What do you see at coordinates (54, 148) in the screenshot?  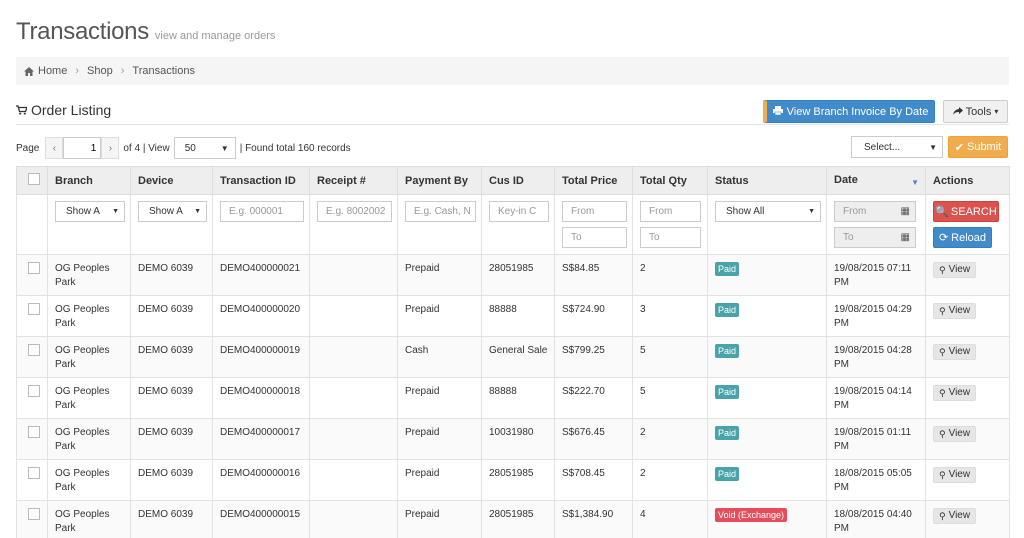 I see `prev-page-button: ‹` at bounding box center [54, 148].